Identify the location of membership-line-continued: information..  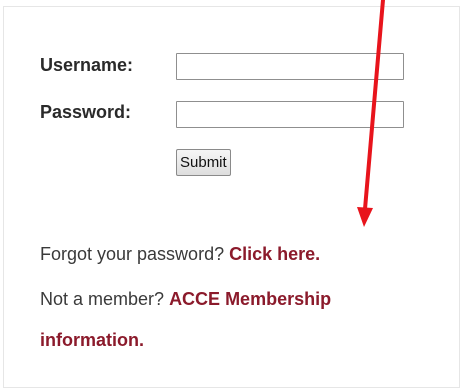
(92, 340).